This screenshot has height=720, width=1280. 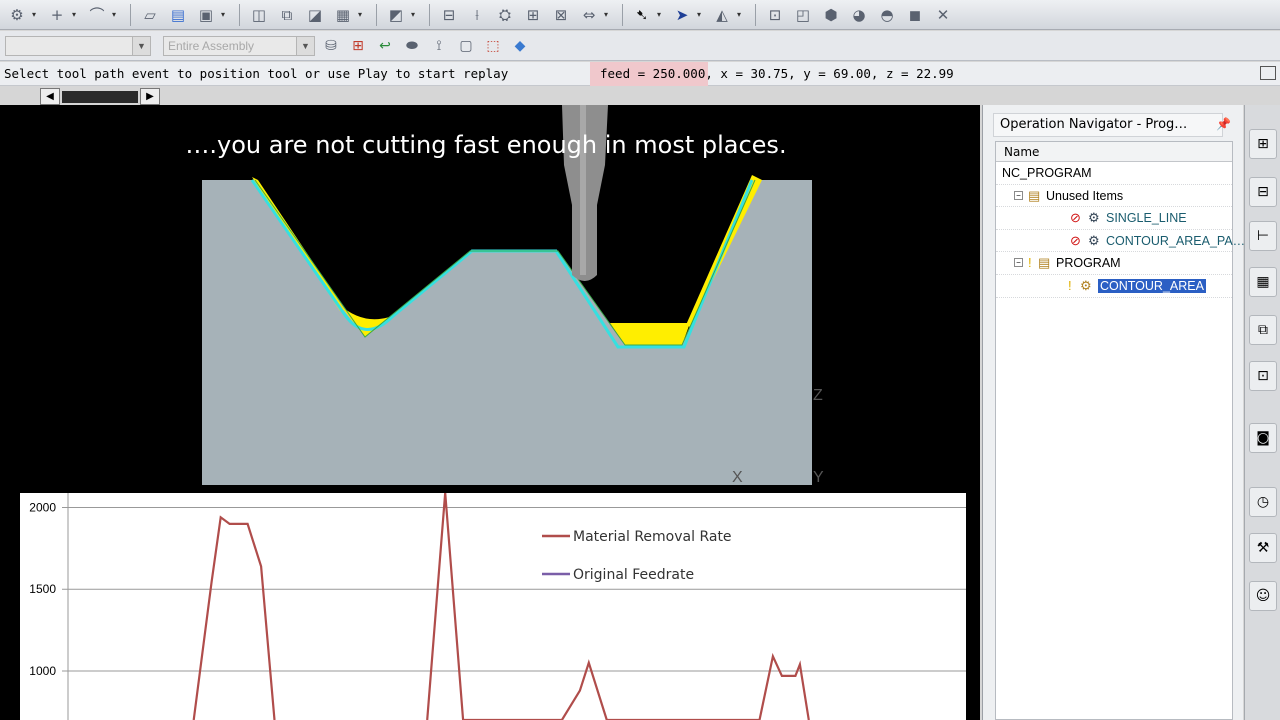 What do you see at coordinates (1268, 73) in the screenshot?
I see `window-icon` at bounding box center [1268, 73].